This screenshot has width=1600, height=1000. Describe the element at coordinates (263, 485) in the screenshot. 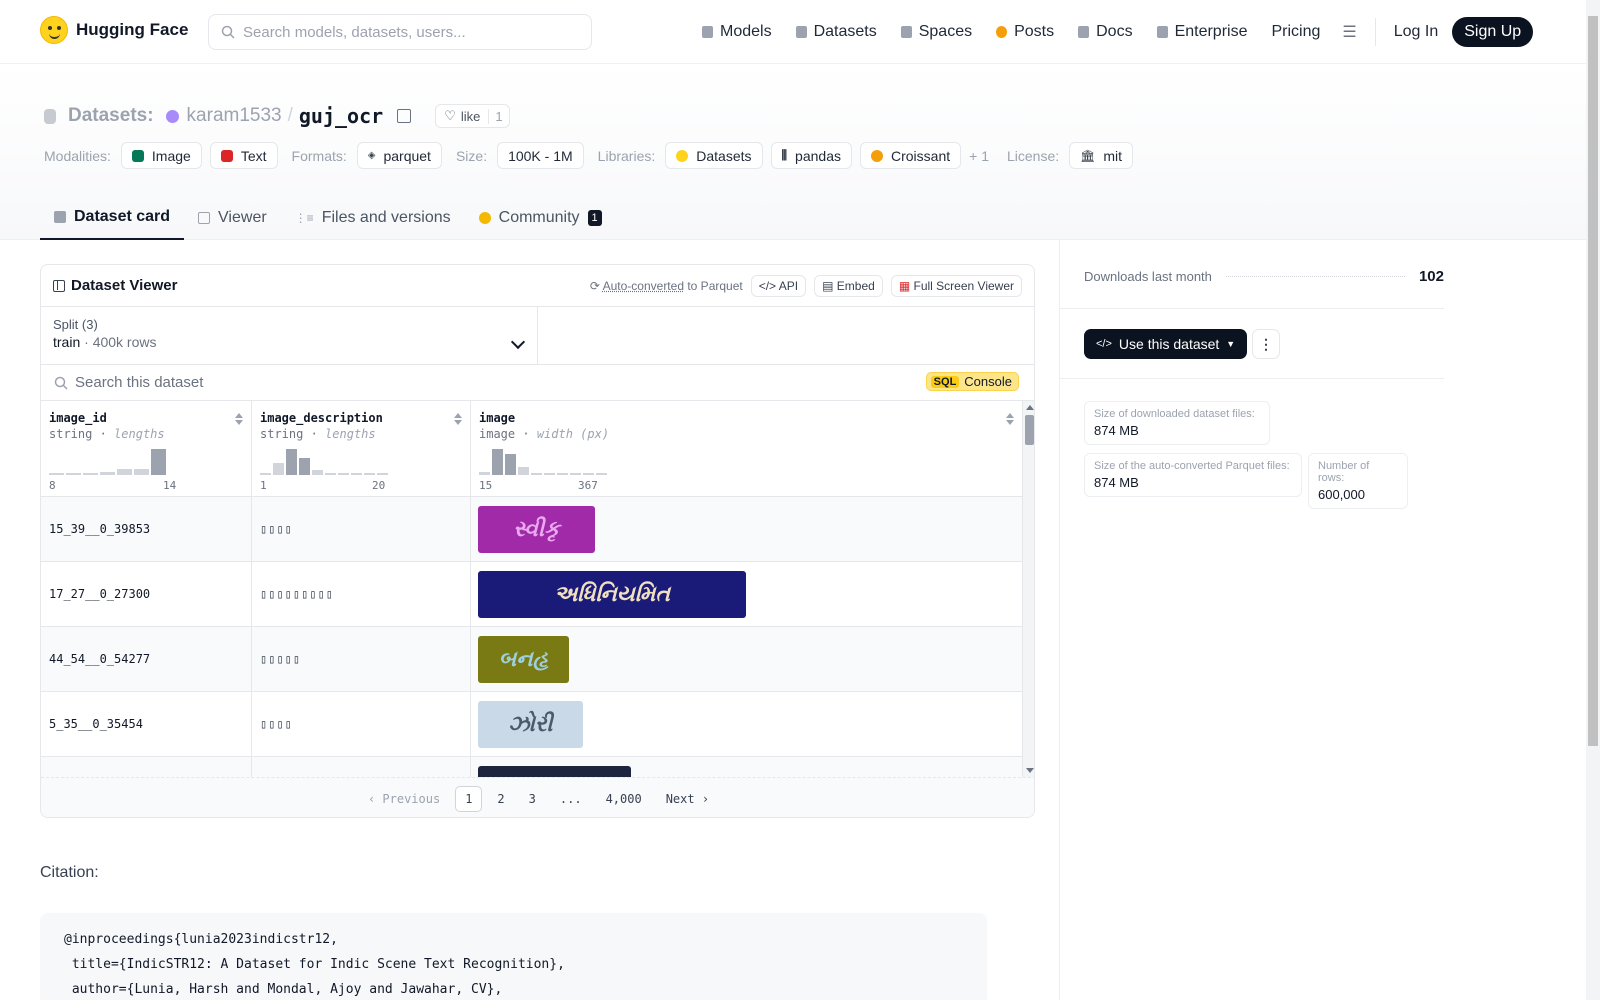

I see `histogram-min: 1` at that location.